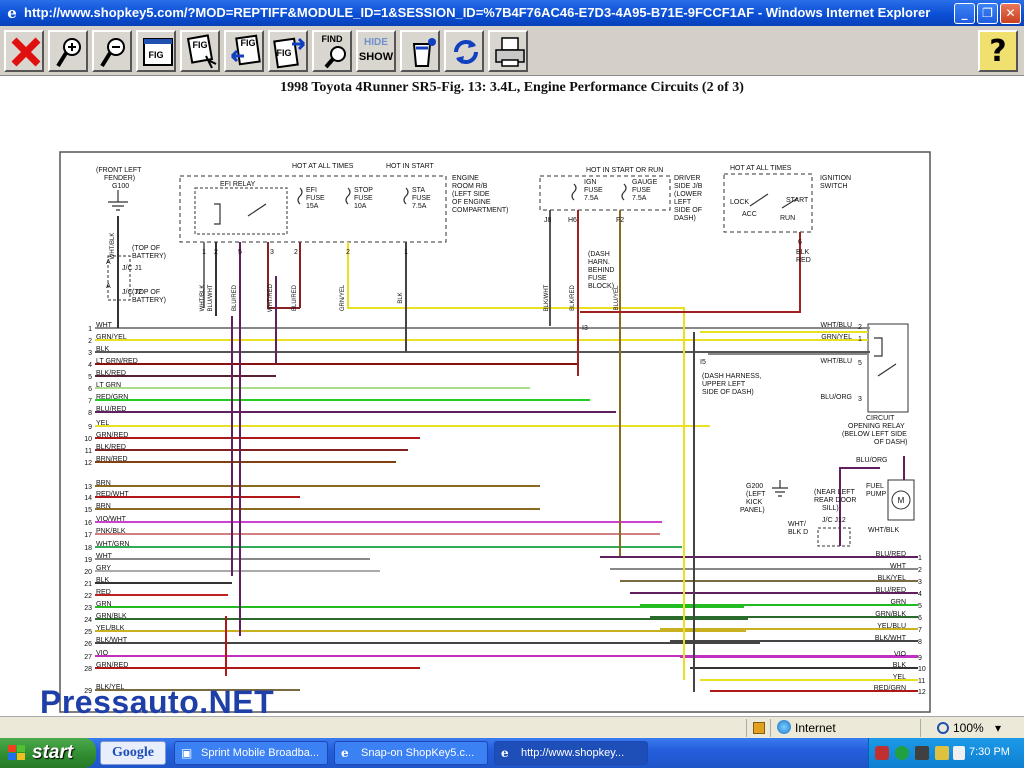  I want to click on ignition-wire-label-2: RED, so click(803, 260).